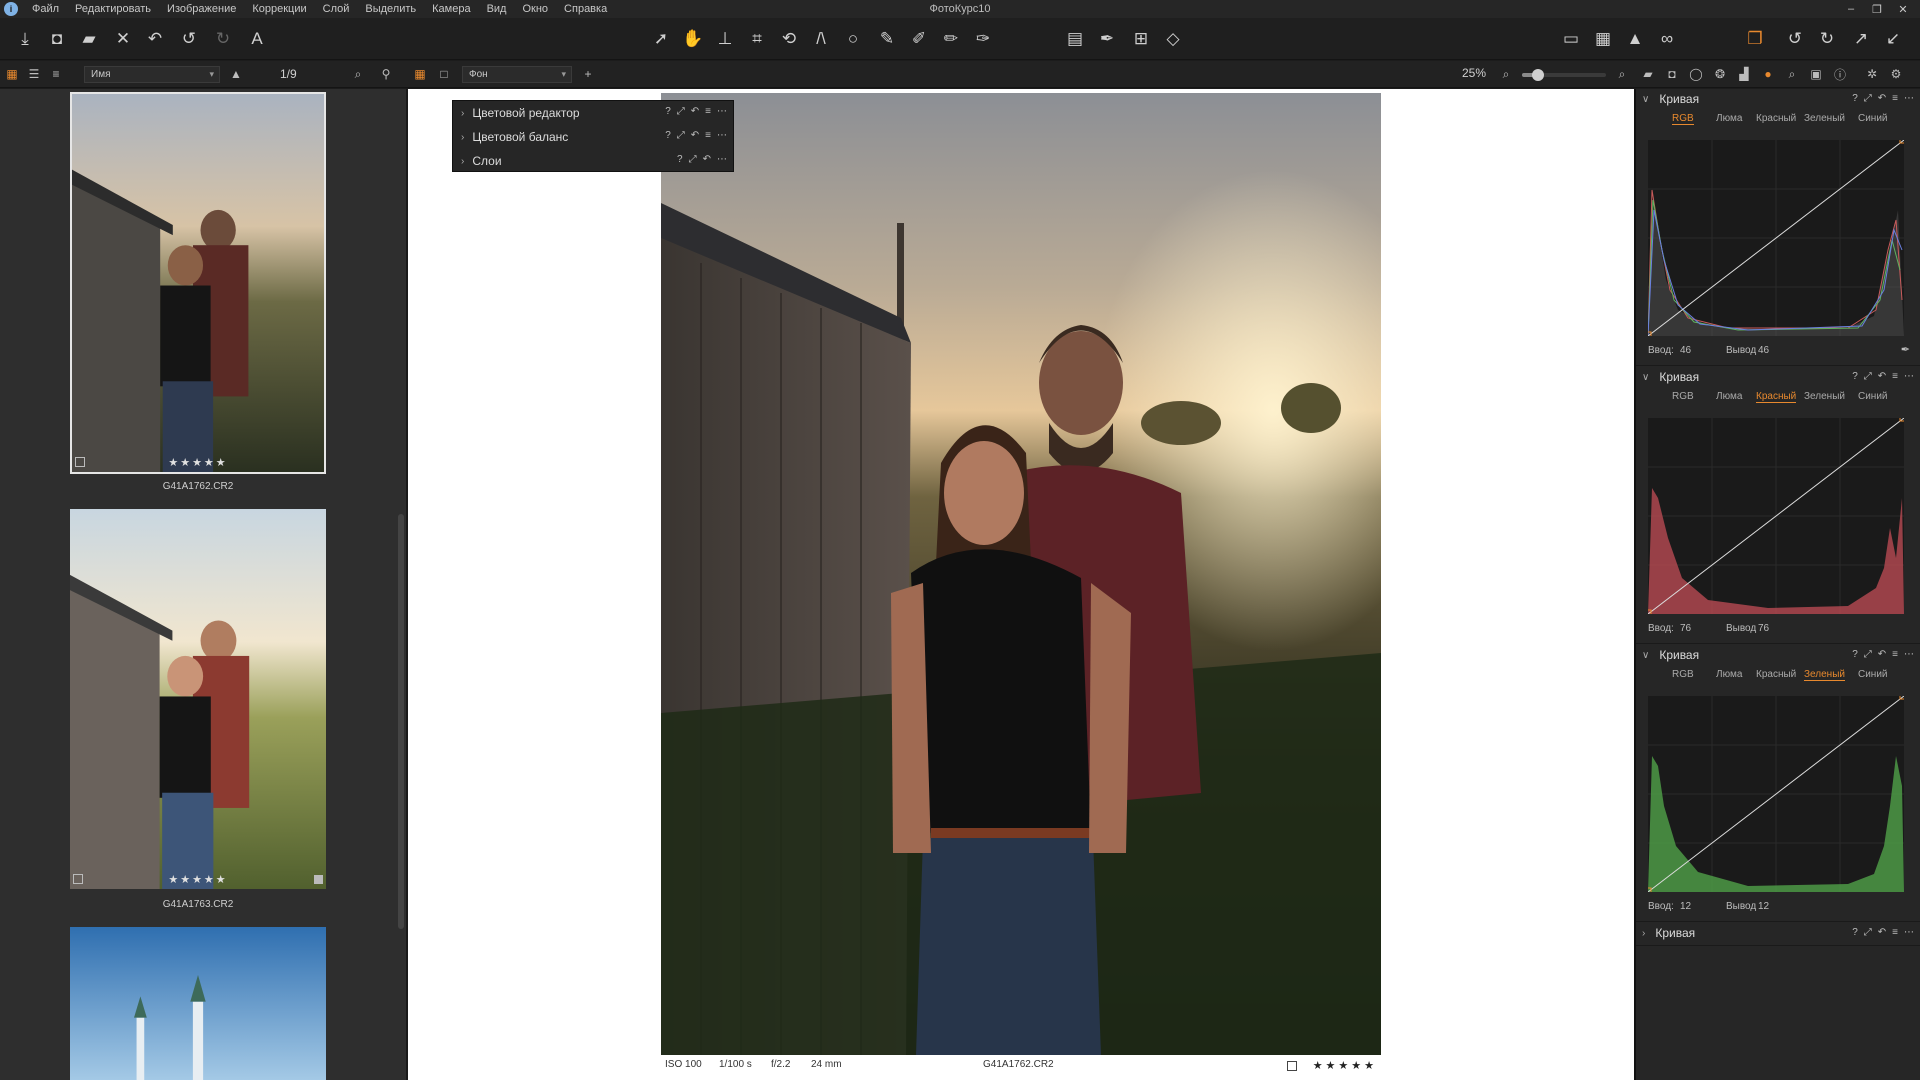 This screenshot has width=1920, height=1080. I want to click on grid-overlay-icon: ▦, so click(1603, 39).